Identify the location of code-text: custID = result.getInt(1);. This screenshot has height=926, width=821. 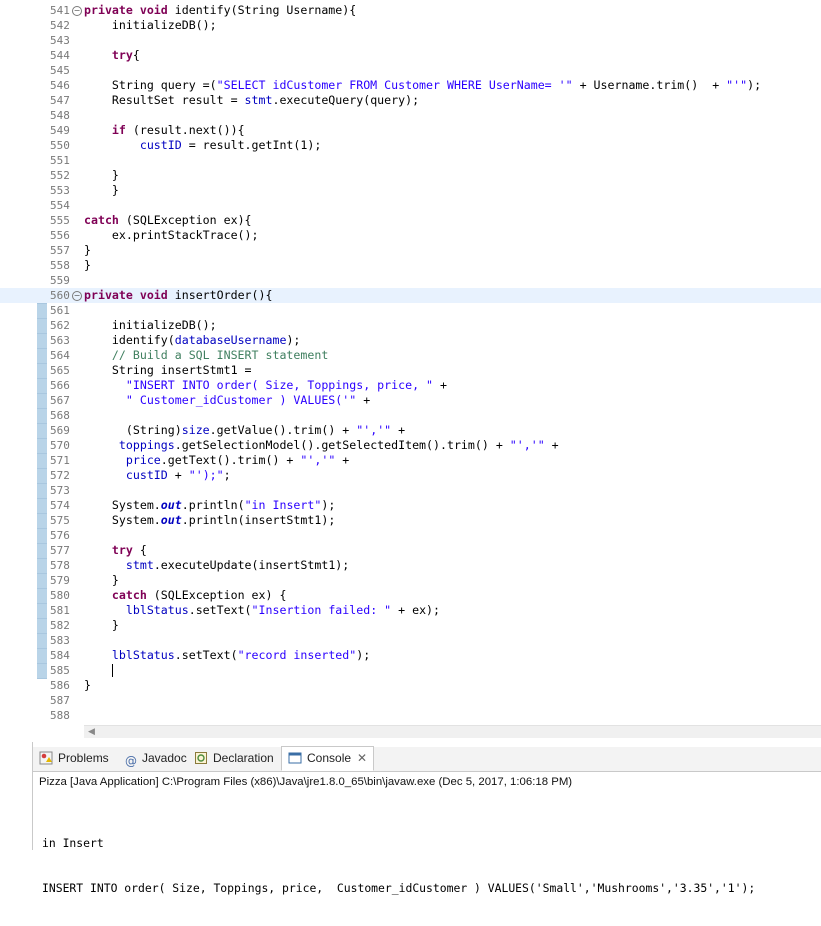
(203, 145).